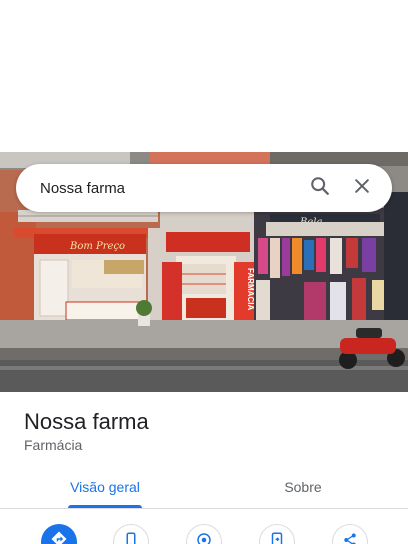 The image size is (408, 544). I want to click on directions-button, so click(59, 534).